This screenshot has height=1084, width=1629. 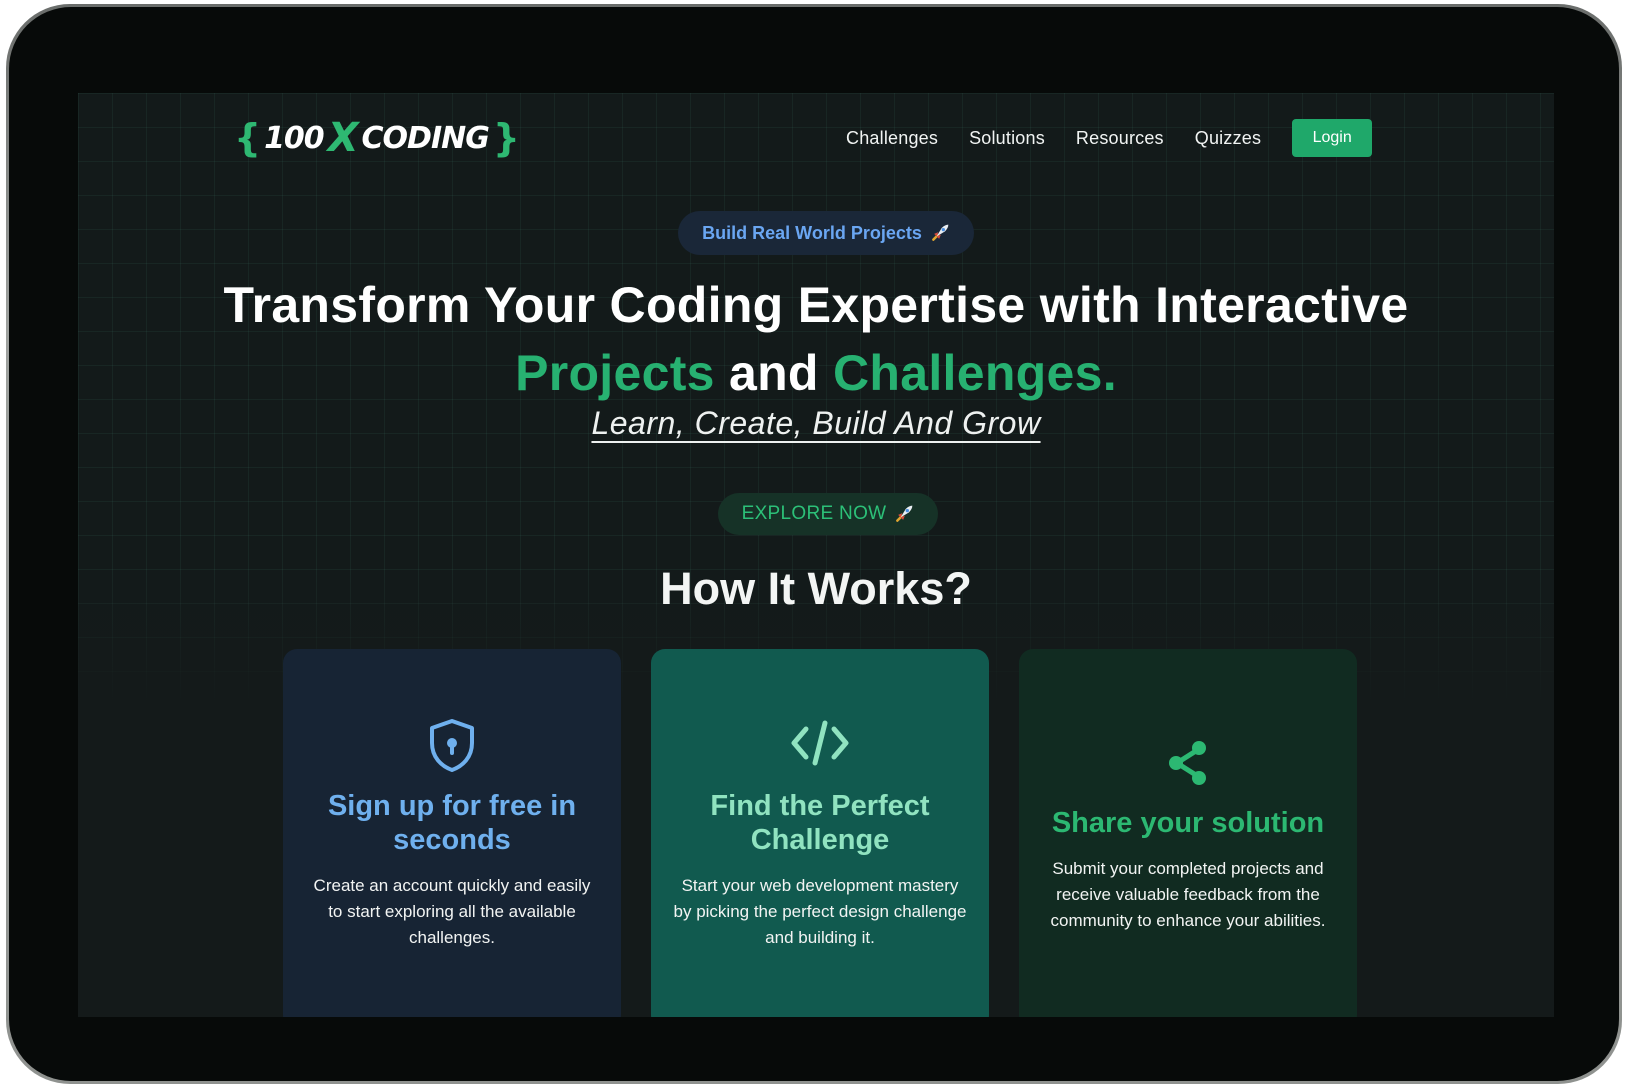 I want to click on share-icon-wrapper, so click(x=1188, y=763).